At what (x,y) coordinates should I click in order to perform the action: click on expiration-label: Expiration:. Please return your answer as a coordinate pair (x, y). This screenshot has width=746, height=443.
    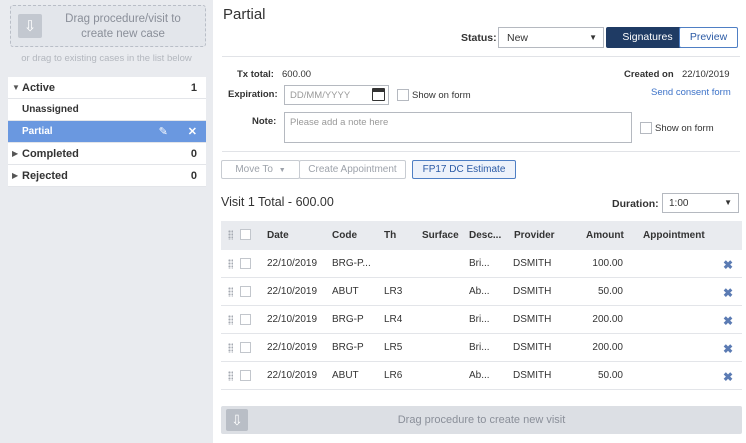
    Looking at the image, I should click on (253, 94).